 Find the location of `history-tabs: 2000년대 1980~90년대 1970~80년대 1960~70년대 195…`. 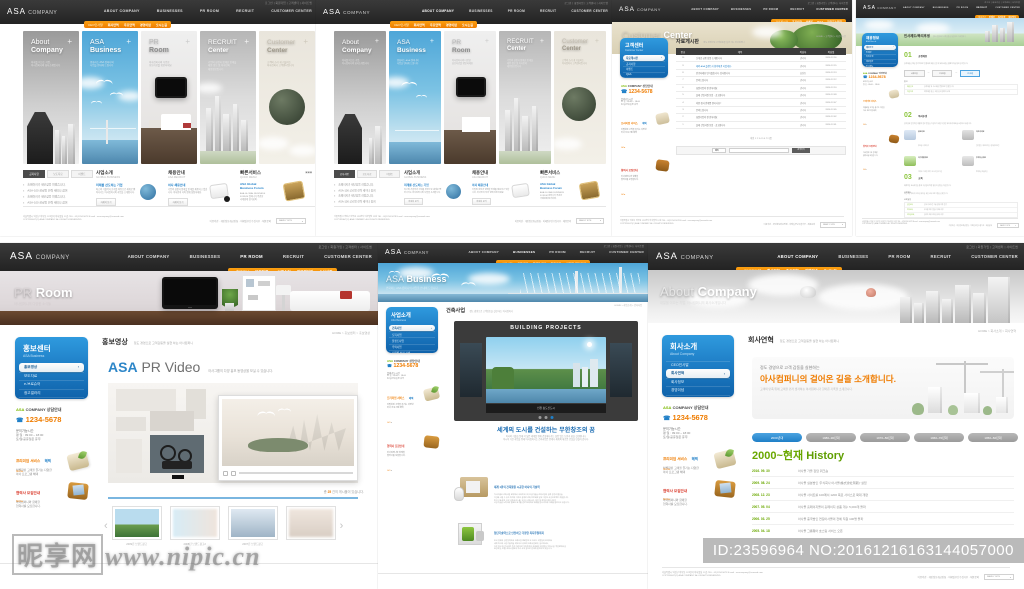

history-tabs: 2000년대 1980~90년대 1970~80년대 1960~70년대 195… is located at coordinates (885, 437).